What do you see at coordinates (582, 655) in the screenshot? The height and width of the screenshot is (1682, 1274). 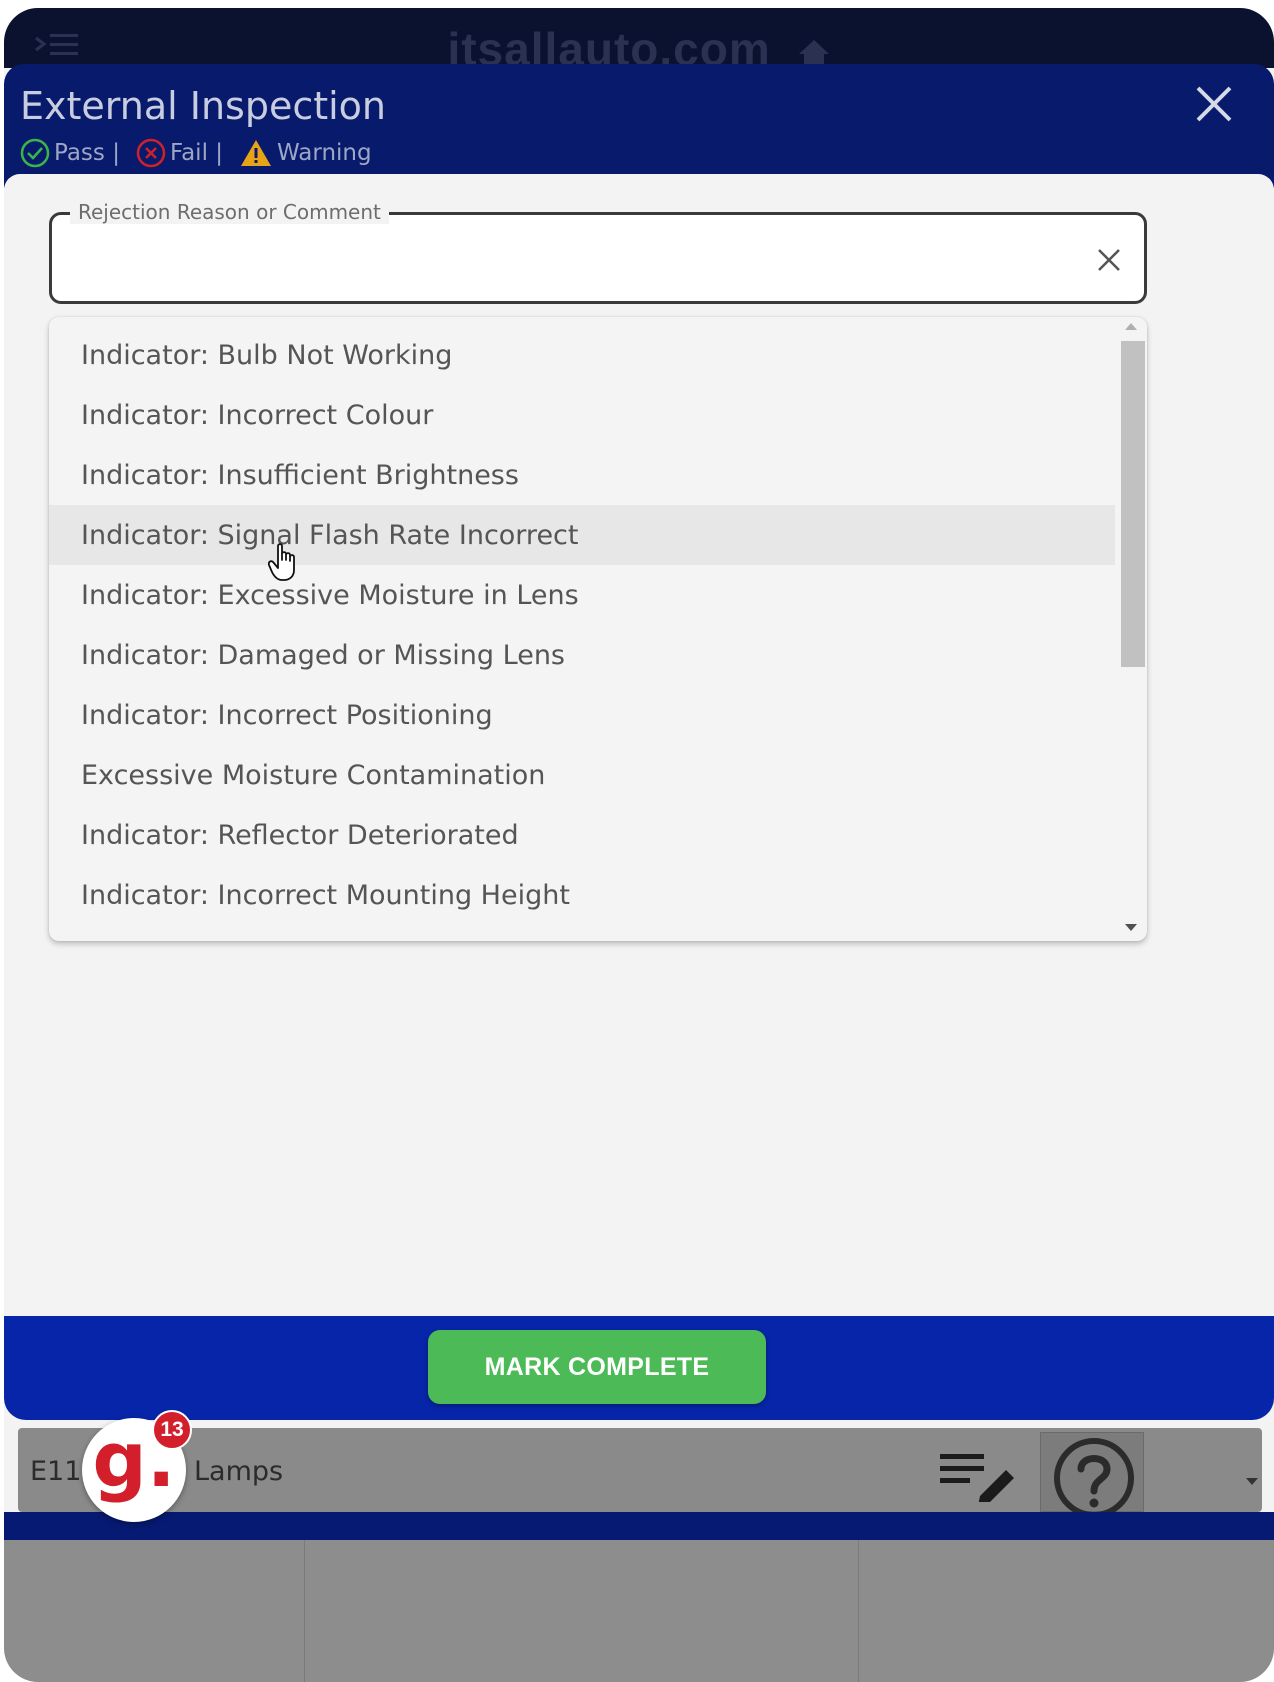 I see `option-damaged-or-missing-lens: Indicator: Damaged or Missing Lens` at bounding box center [582, 655].